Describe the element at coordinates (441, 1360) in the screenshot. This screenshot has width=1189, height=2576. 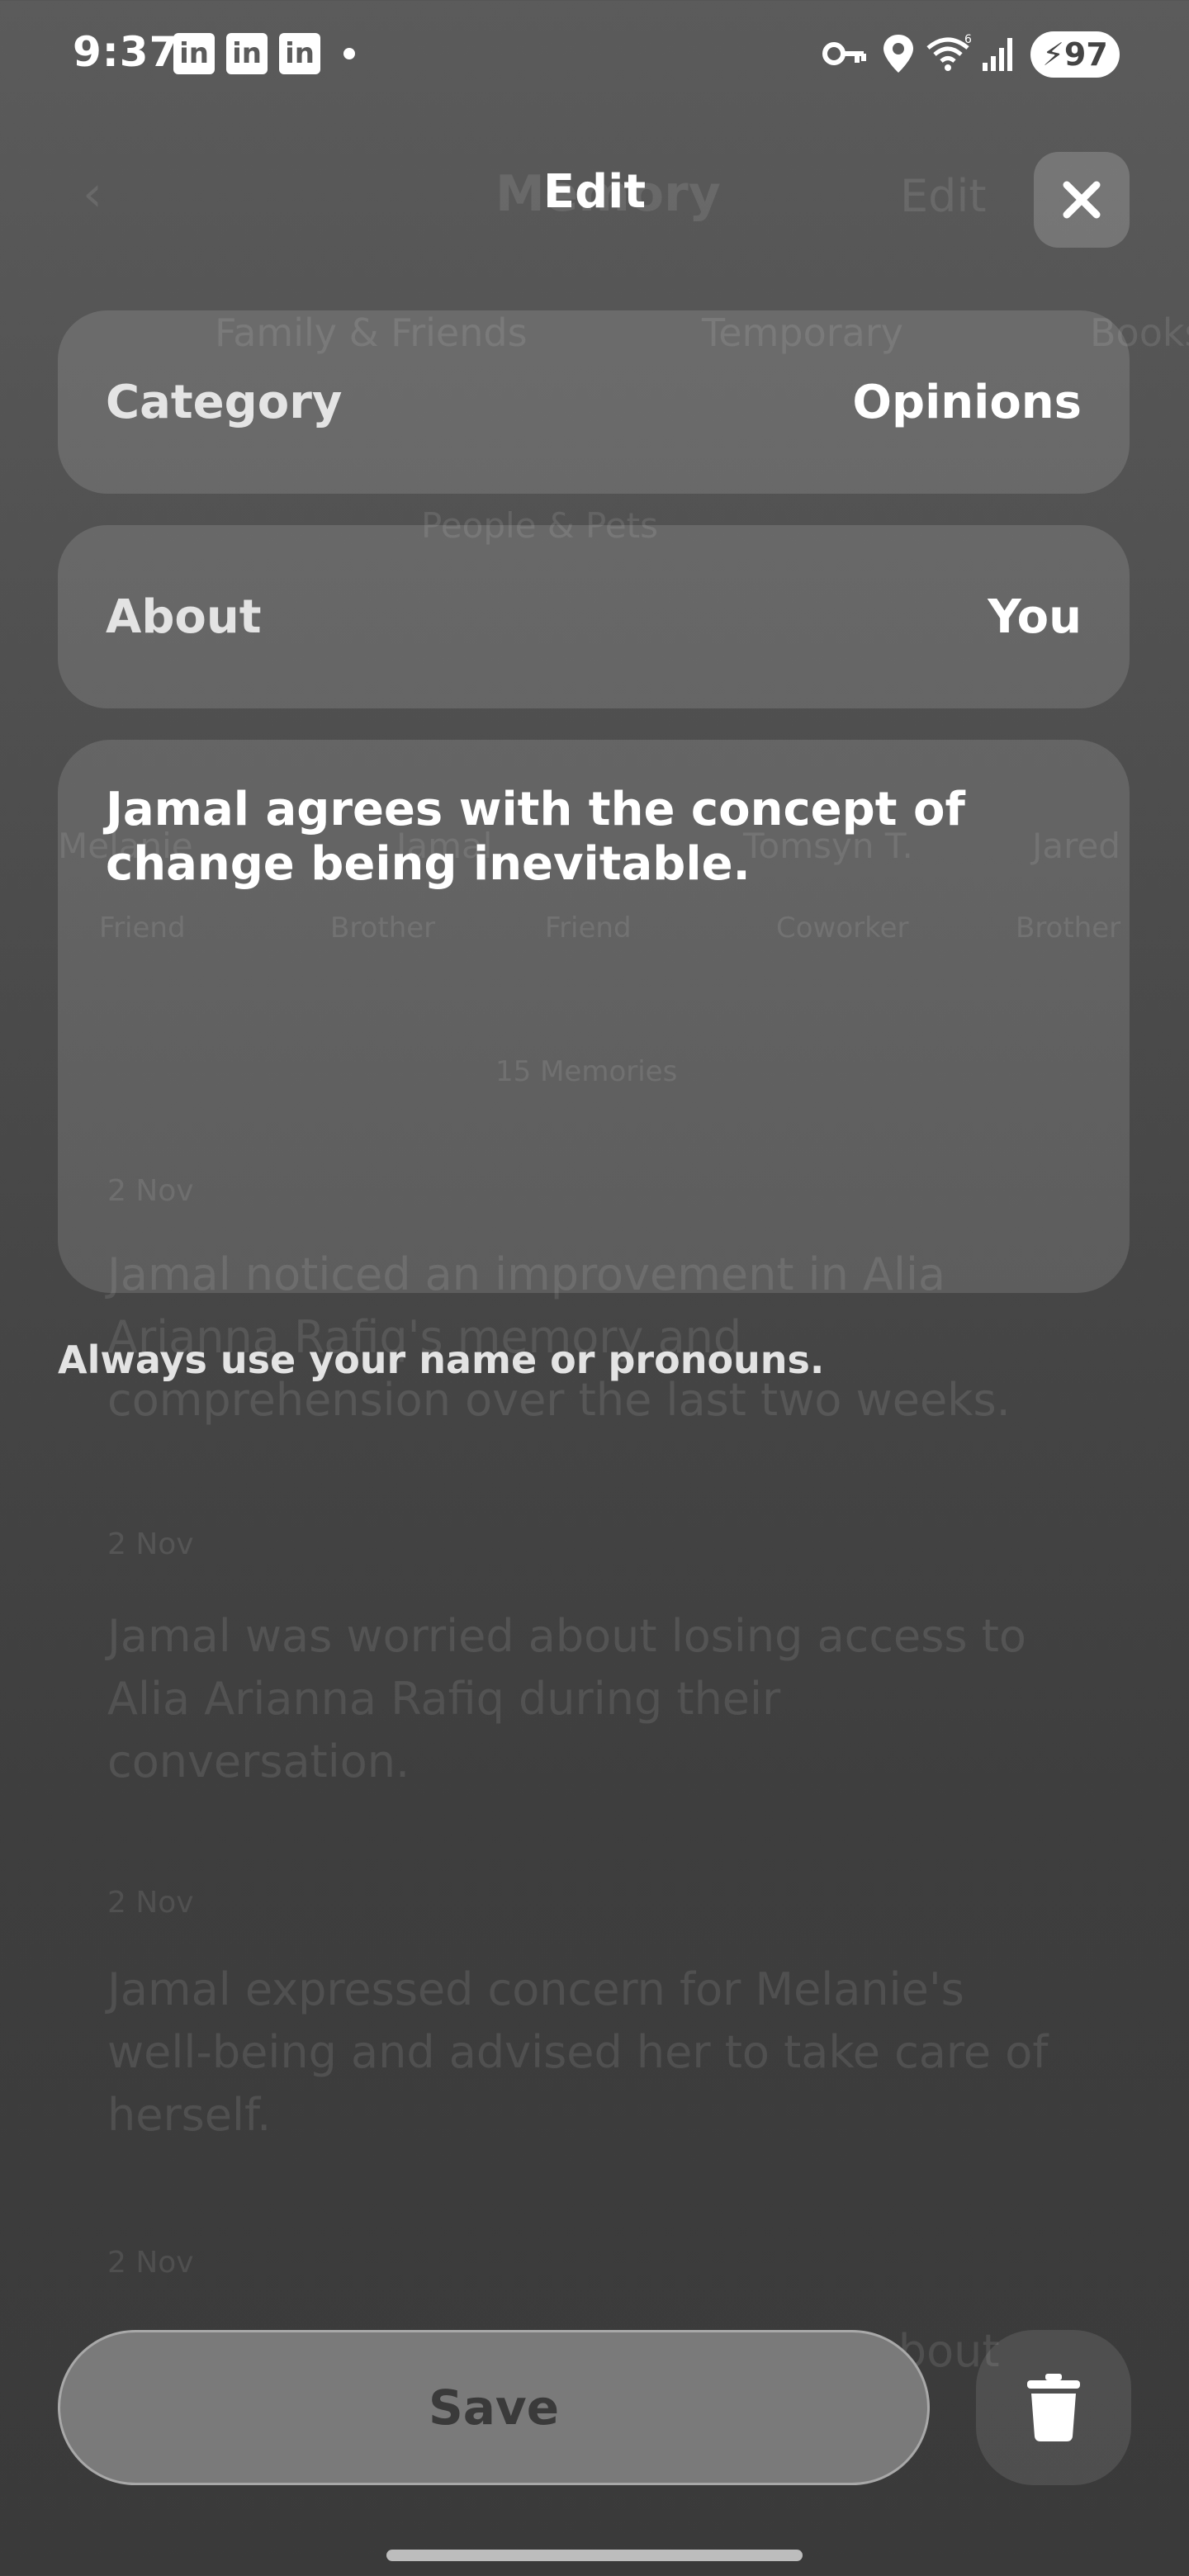
I see `hint-text: Always use your name or pronouns.` at that location.